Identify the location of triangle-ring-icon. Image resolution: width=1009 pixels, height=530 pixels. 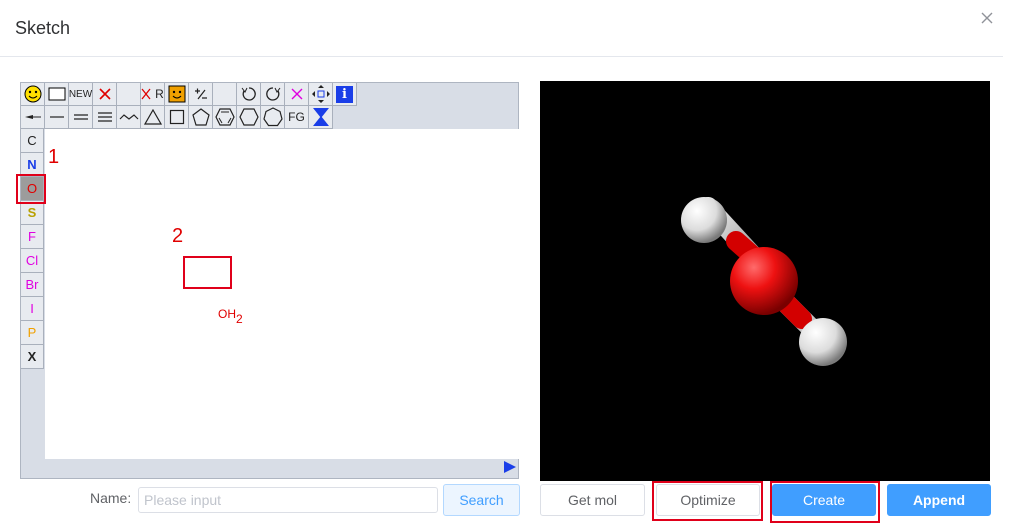
(153, 117).